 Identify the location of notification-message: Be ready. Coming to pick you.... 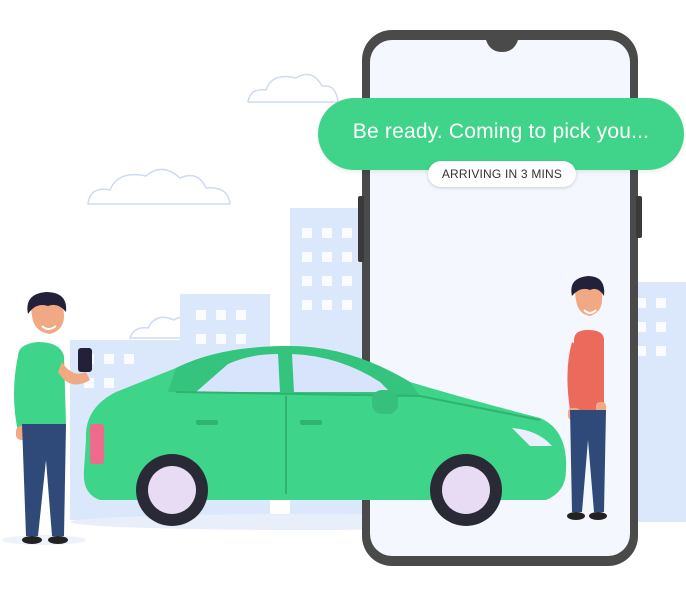
(501, 131).